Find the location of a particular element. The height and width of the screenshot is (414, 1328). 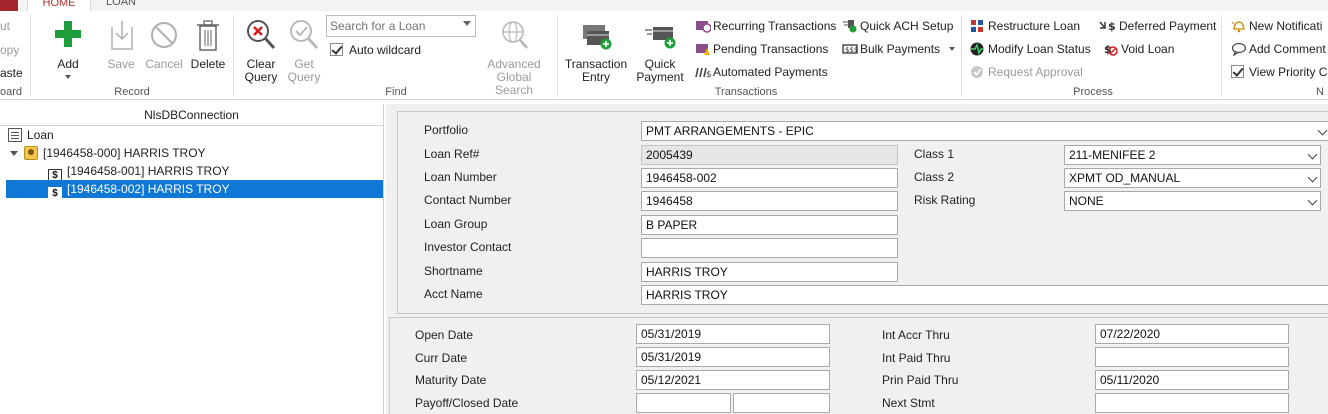

tree-node-loan: $ [1946458-001] HARRIS TROY is located at coordinates (139, 172).